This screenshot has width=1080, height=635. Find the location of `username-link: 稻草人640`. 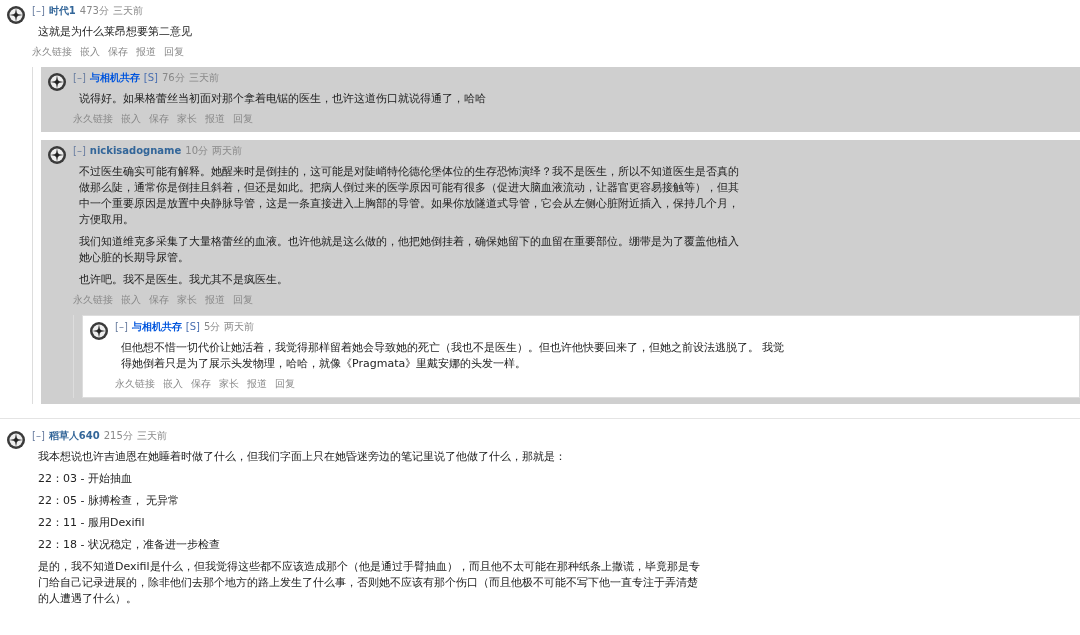

username-link: 稻草人640 is located at coordinates (74, 436).